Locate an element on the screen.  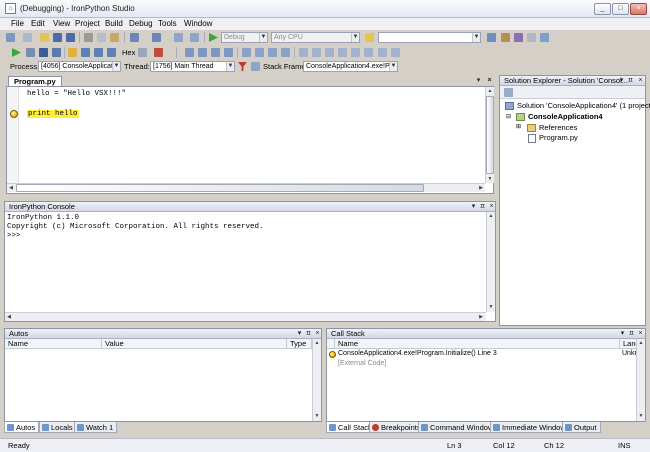
uncomment-icon is located at coordinates (285, 52).